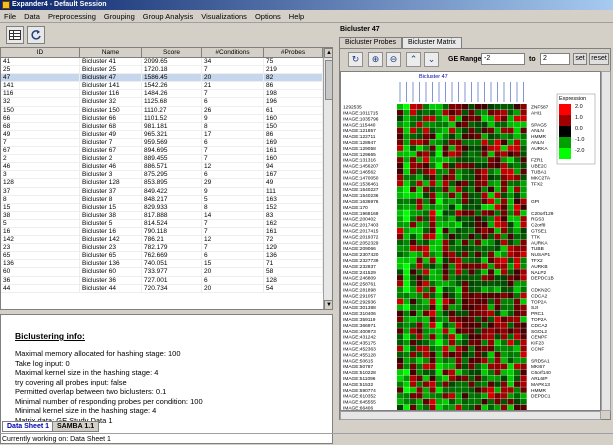  What do you see at coordinates (162, 86) in the screenshot?
I see `table-row: 141 Bicluster 141 1542.26 21 86` at bounding box center [162, 86].